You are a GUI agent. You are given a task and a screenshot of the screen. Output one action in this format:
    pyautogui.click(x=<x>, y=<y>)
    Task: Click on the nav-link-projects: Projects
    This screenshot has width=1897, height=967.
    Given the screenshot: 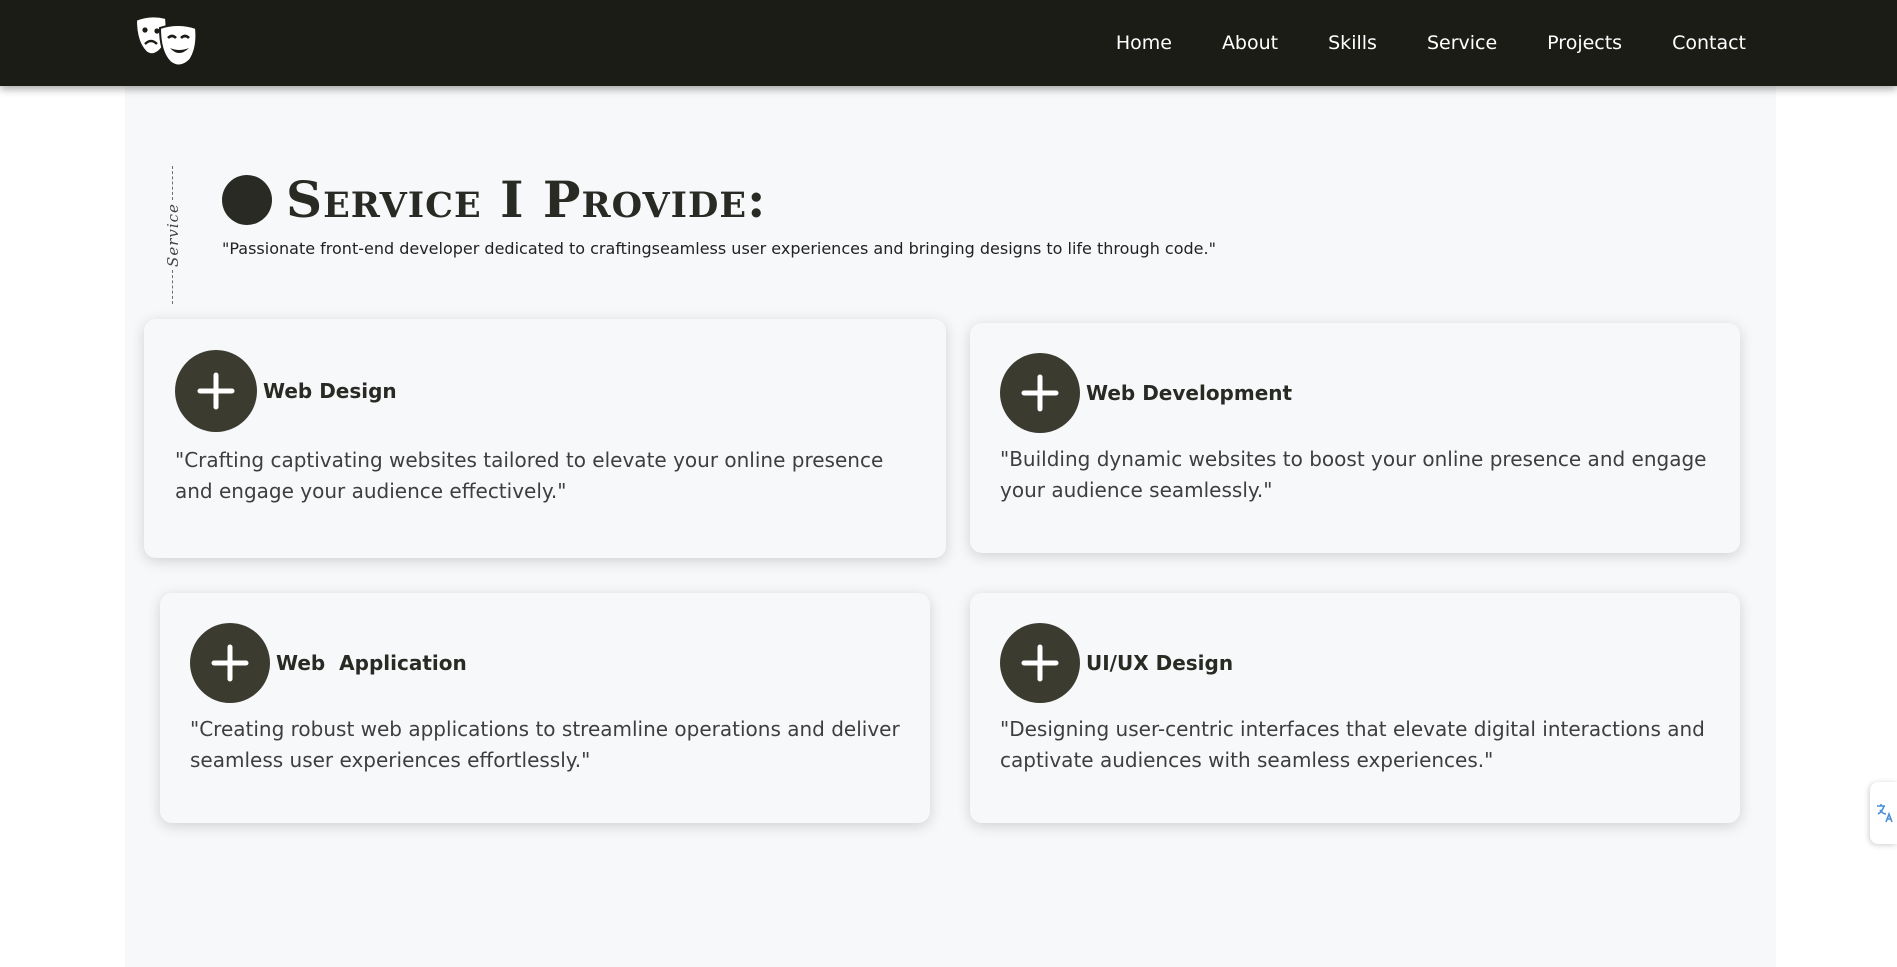 What is the action you would take?
    pyautogui.click(x=1584, y=43)
    